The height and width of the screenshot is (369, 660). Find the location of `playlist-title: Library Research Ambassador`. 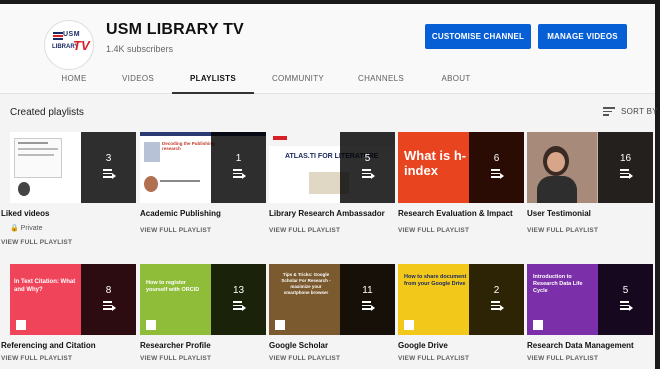

playlist-title: Library Research Ambassador is located at coordinates (334, 213).